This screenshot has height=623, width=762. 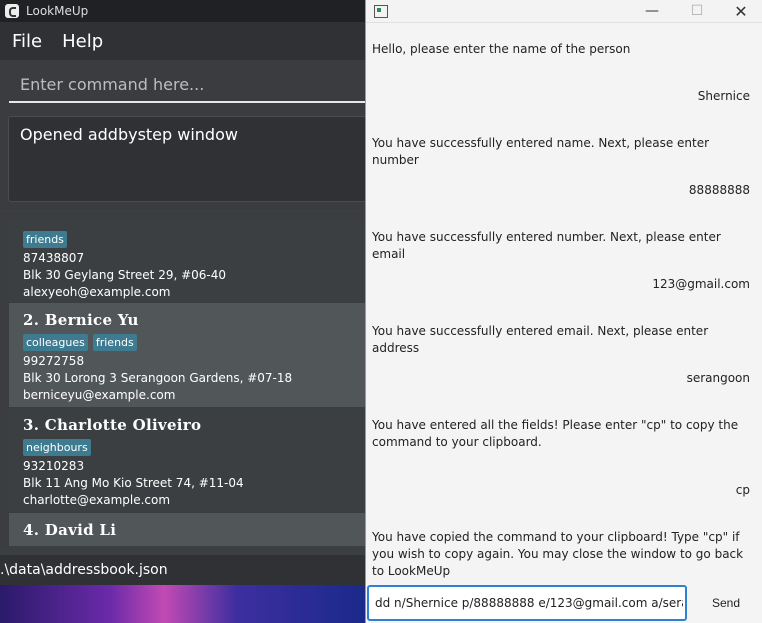 What do you see at coordinates (84, 570) in the screenshot?
I see `save-location-path: .\data\addressbook.json` at bounding box center [84, 570].